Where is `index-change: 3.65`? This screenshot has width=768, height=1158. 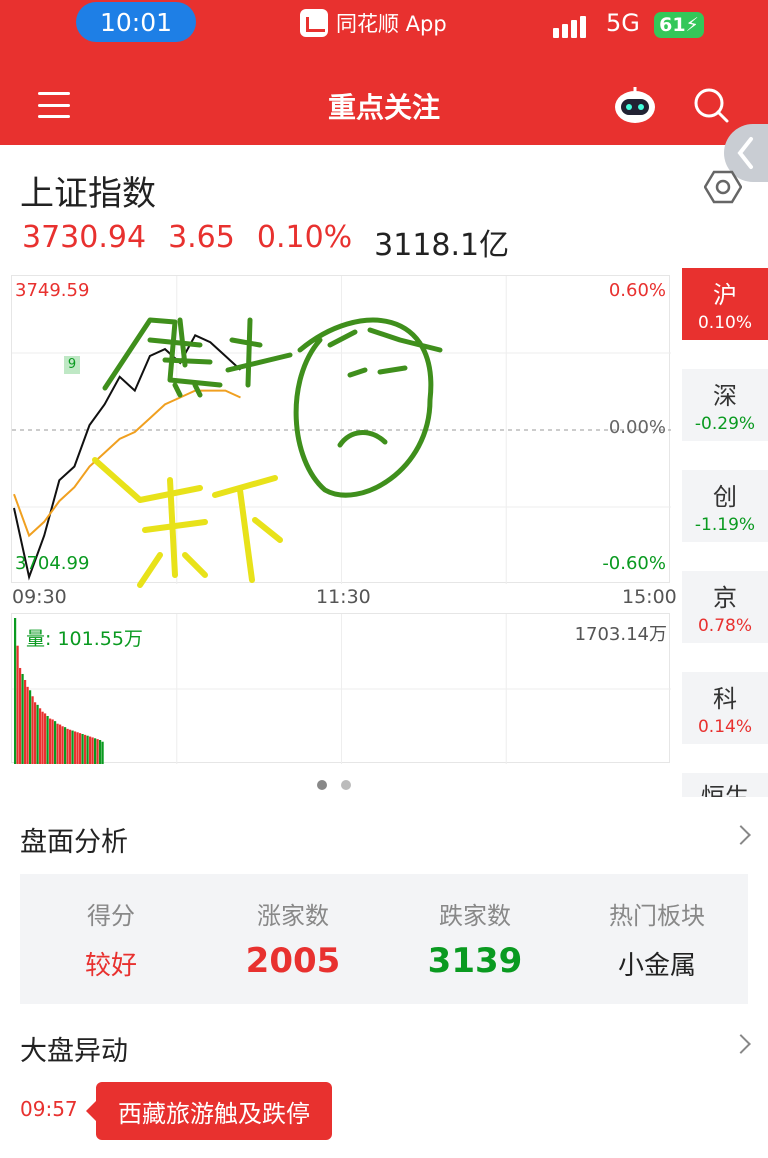
index-change: 3.65 is located at coordinates (201, 237).